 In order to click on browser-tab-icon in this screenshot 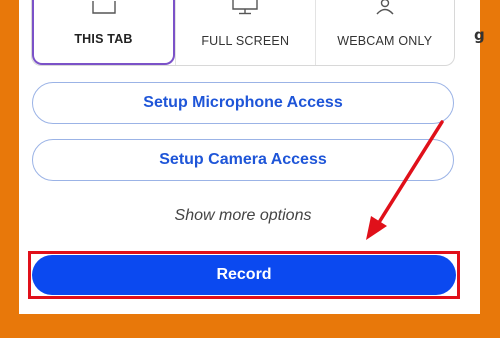, I will do `click(104, 9)`.